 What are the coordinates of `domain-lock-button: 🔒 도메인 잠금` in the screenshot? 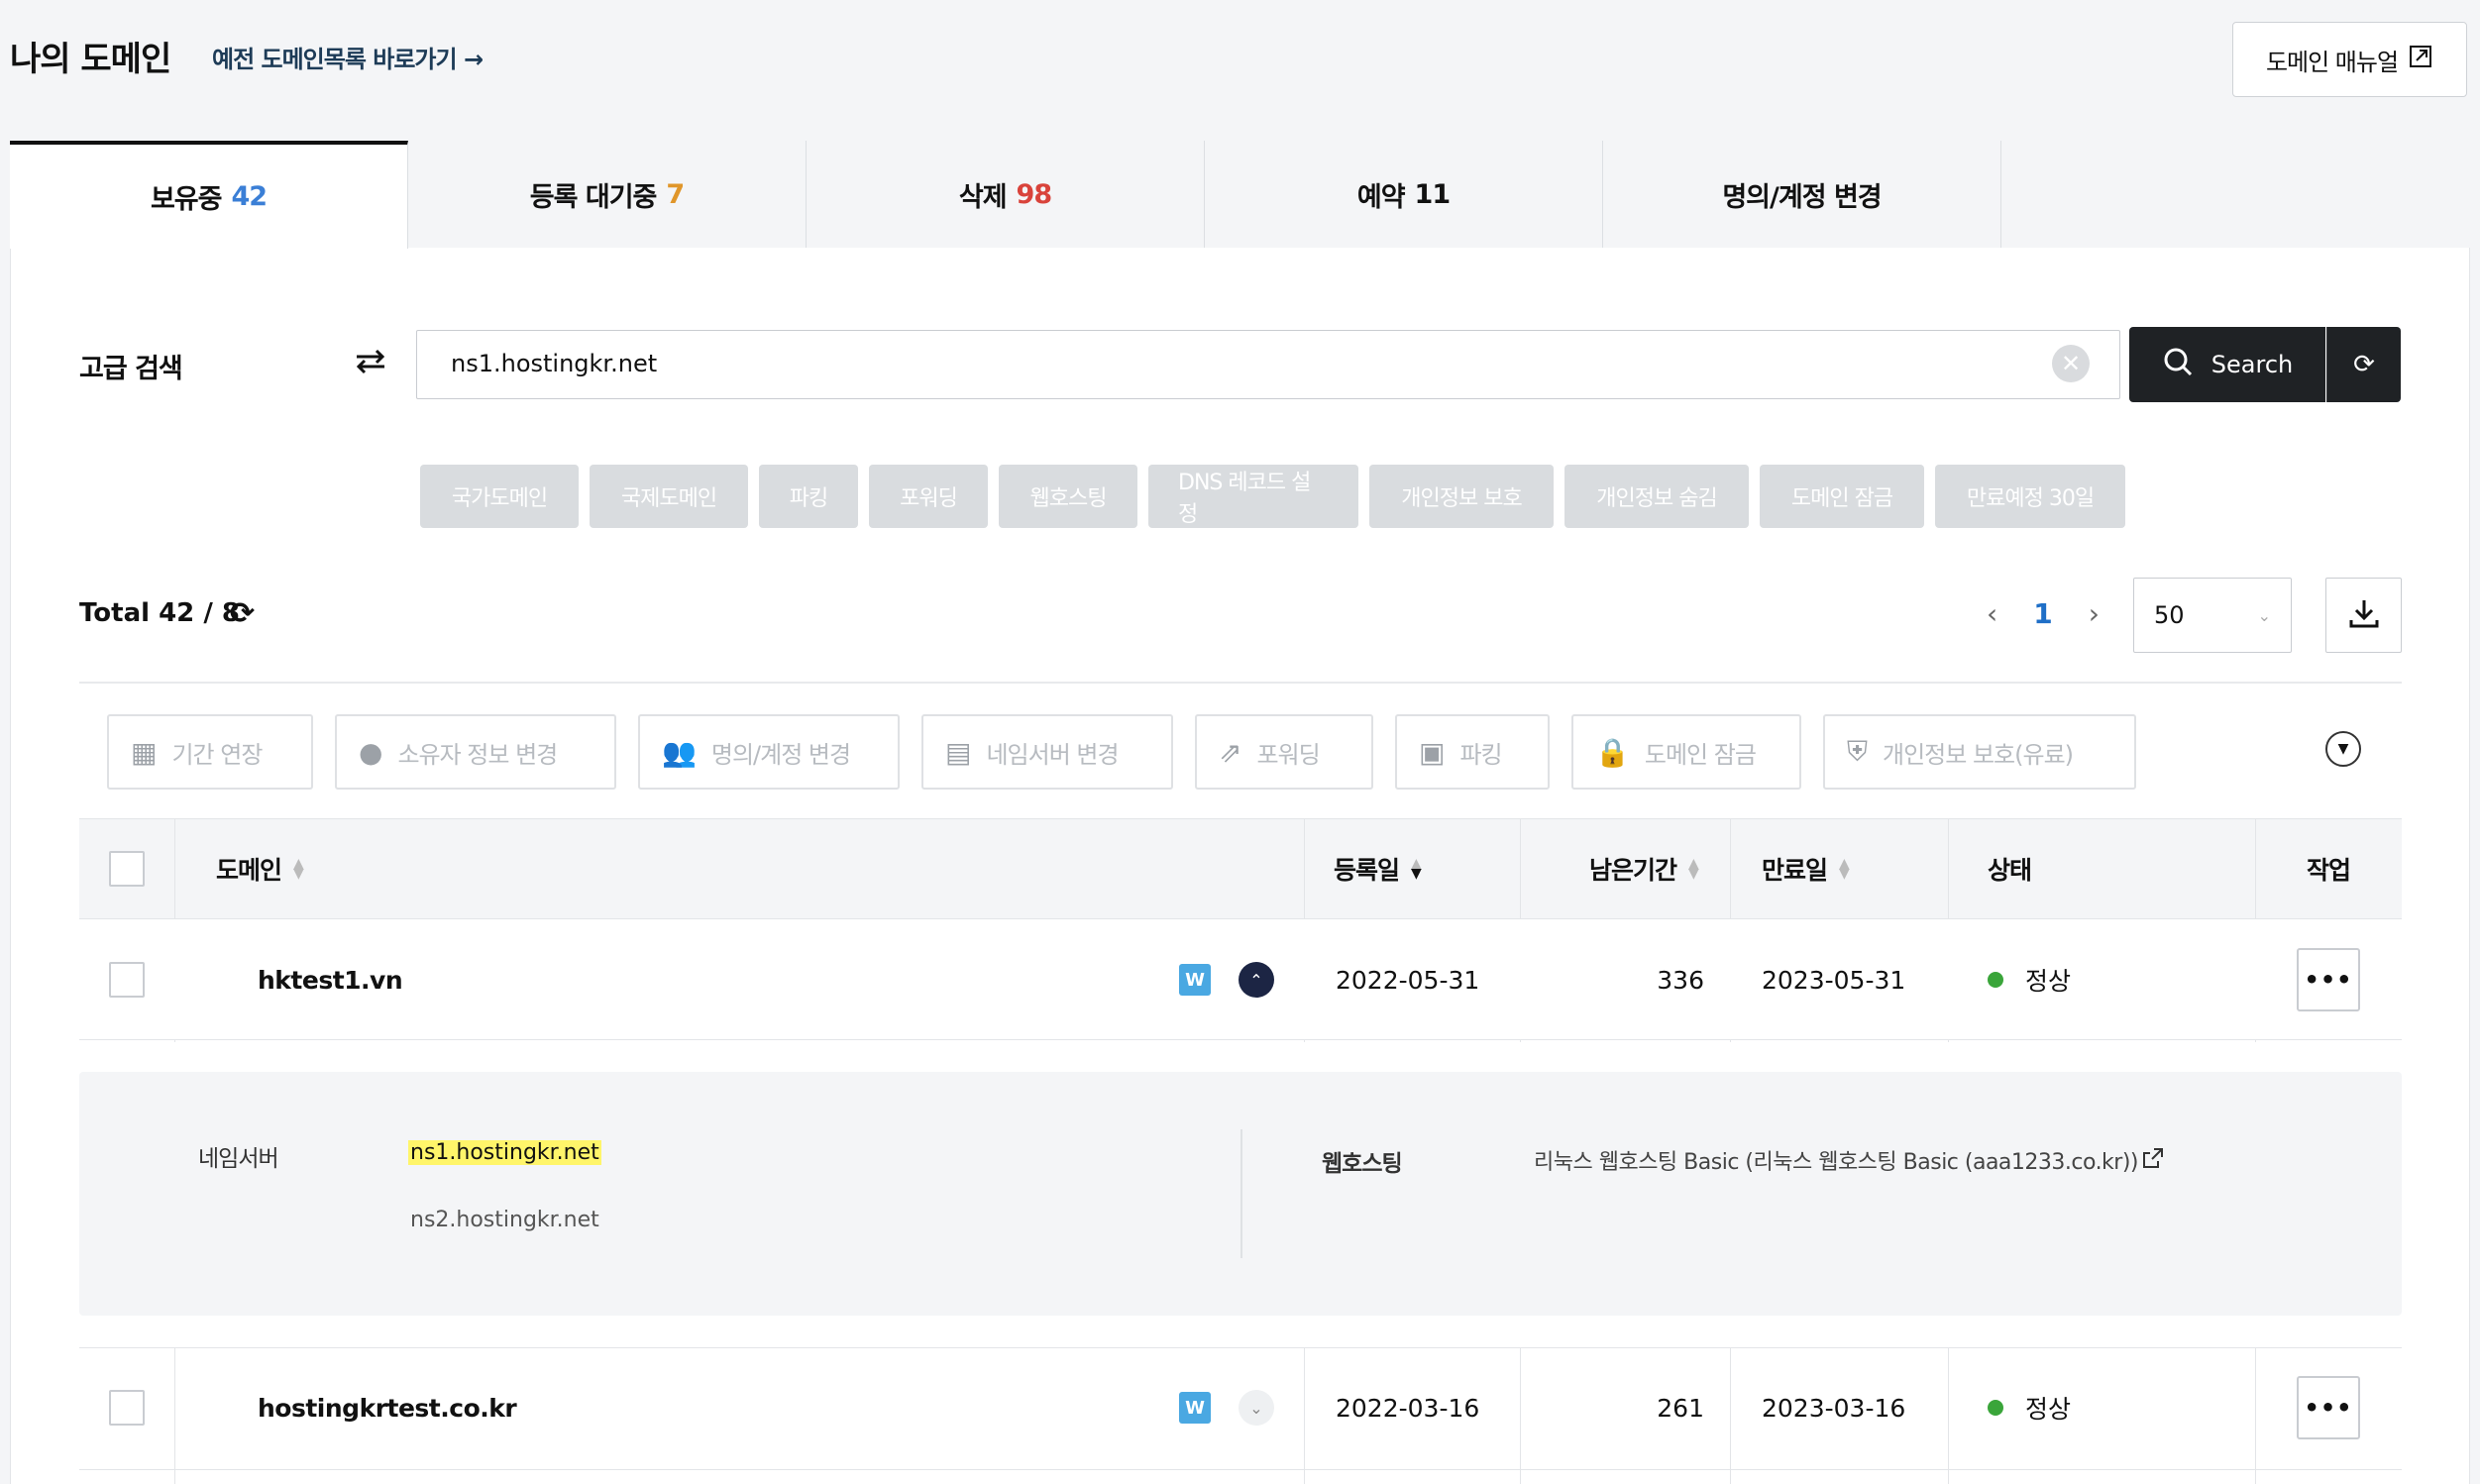 It's located at (1686, 752).